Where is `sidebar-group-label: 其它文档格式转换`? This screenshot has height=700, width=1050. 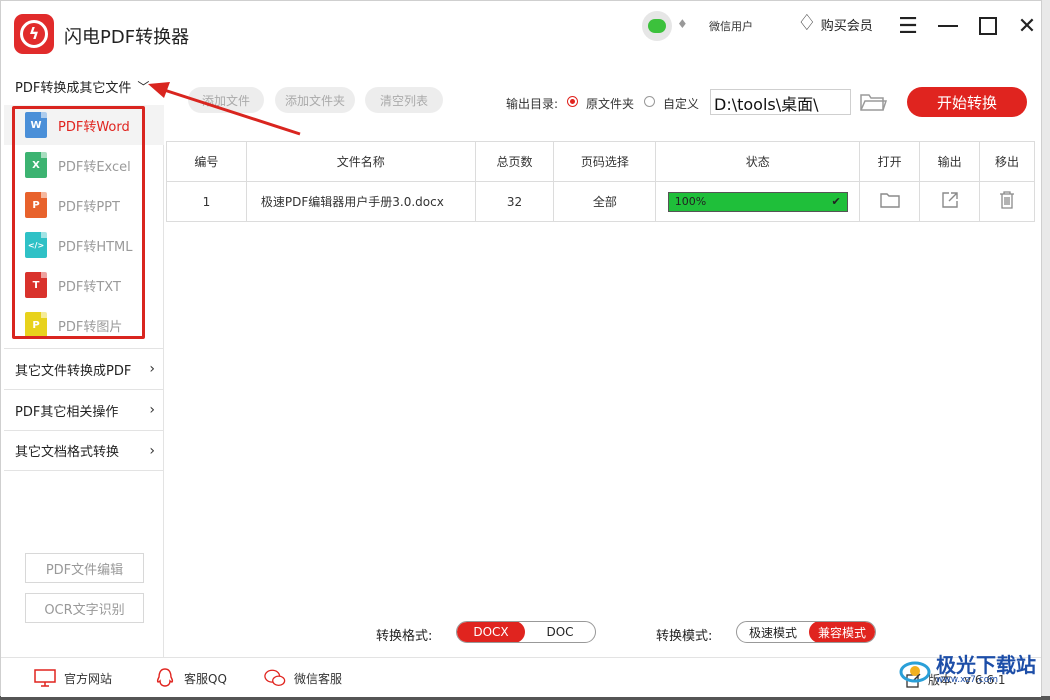 sidebar-group-label: 其它文档格式转换 is located at coordinates (67, 452).